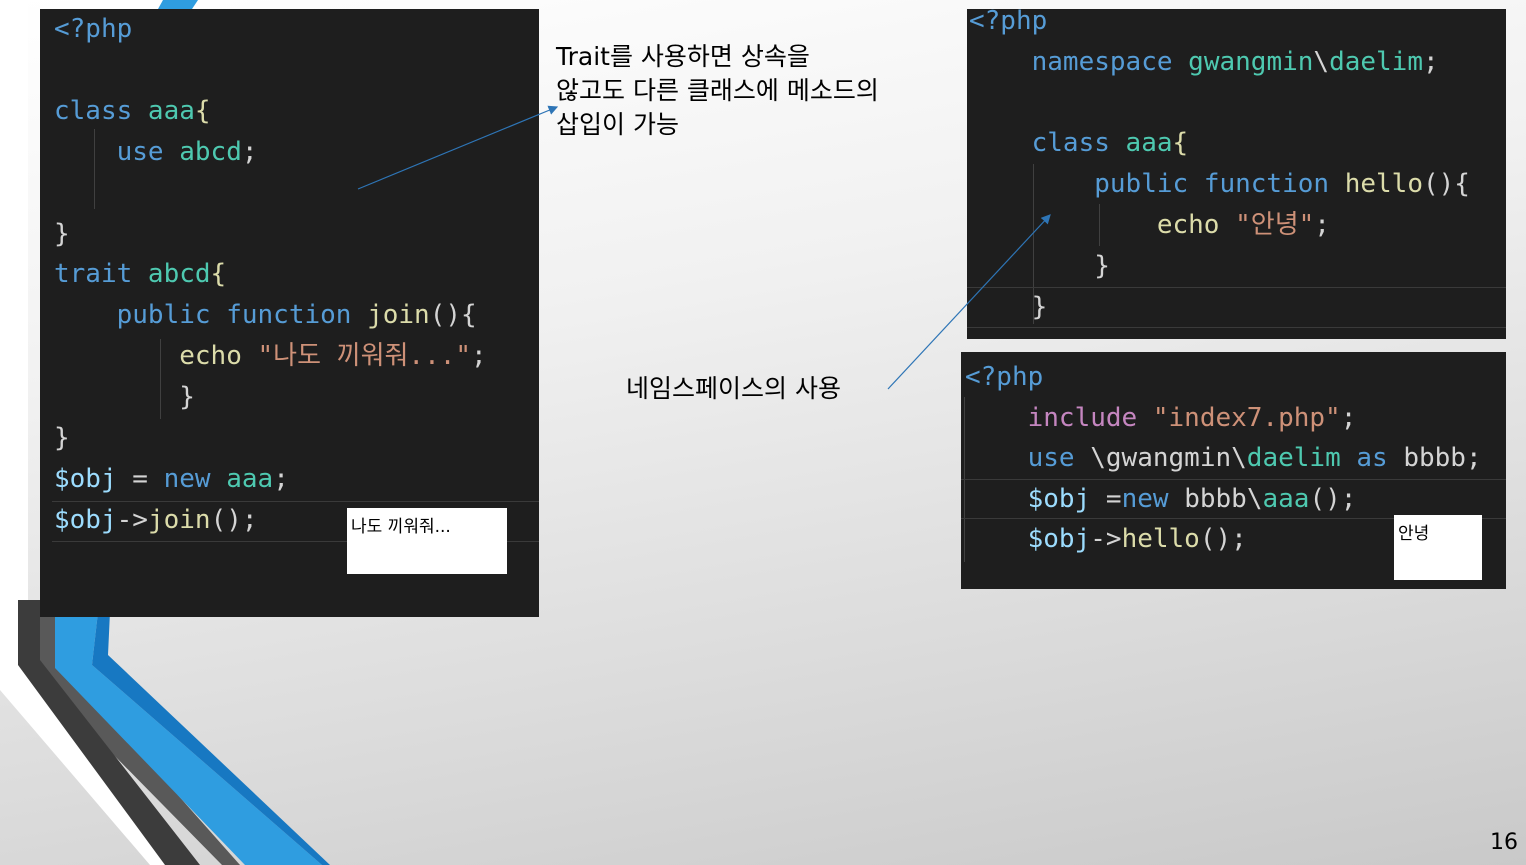  I want to click on annotation-arrows, so click(704, 247).